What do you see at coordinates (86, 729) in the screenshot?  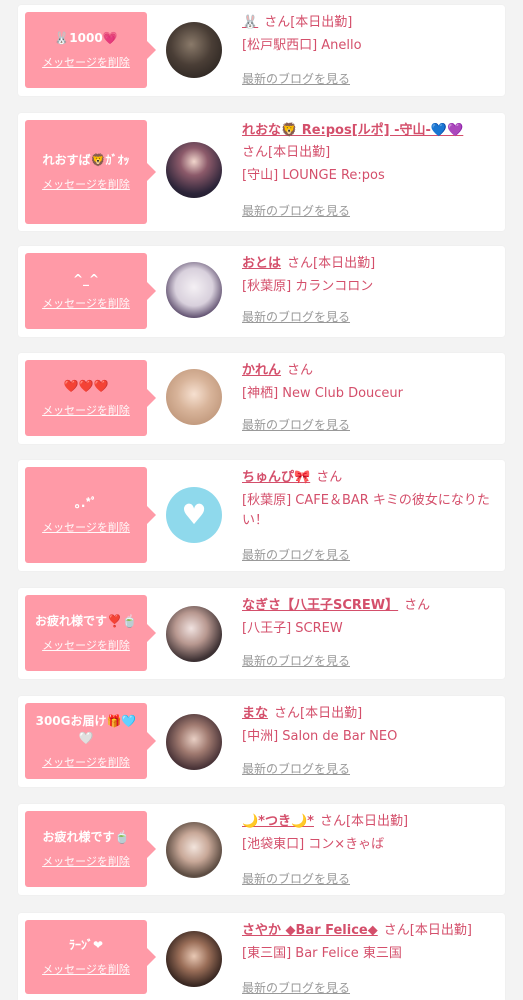 I see `message-text: 300Gお届け🎁🩵🤍` at bounding box center [86, 729].